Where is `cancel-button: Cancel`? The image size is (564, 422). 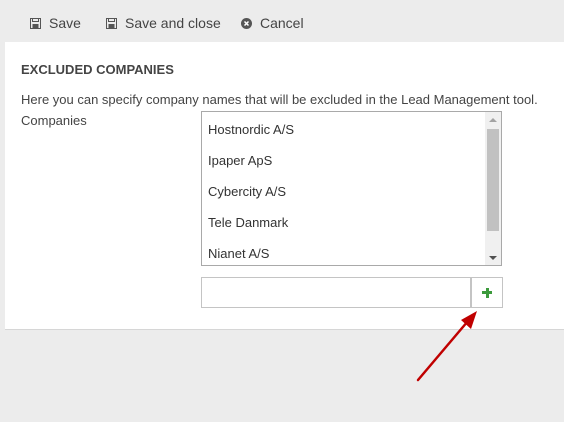
cancel-button: Cancel is located at coordinates (272, 23).